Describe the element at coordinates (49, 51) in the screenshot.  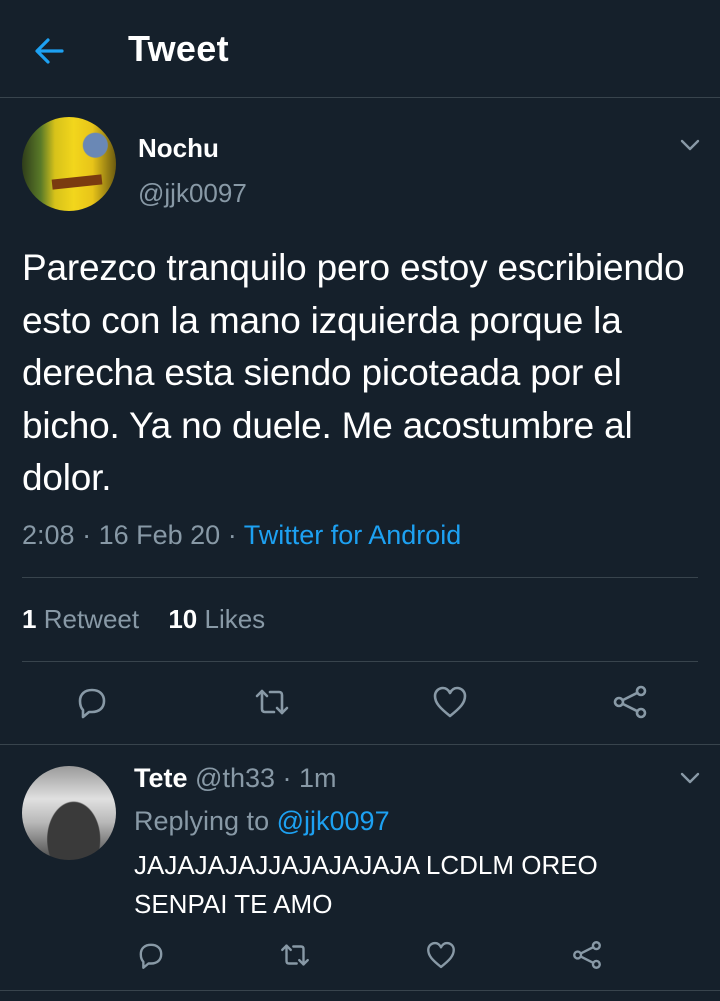
I see `back-arrow-icon` at that location.